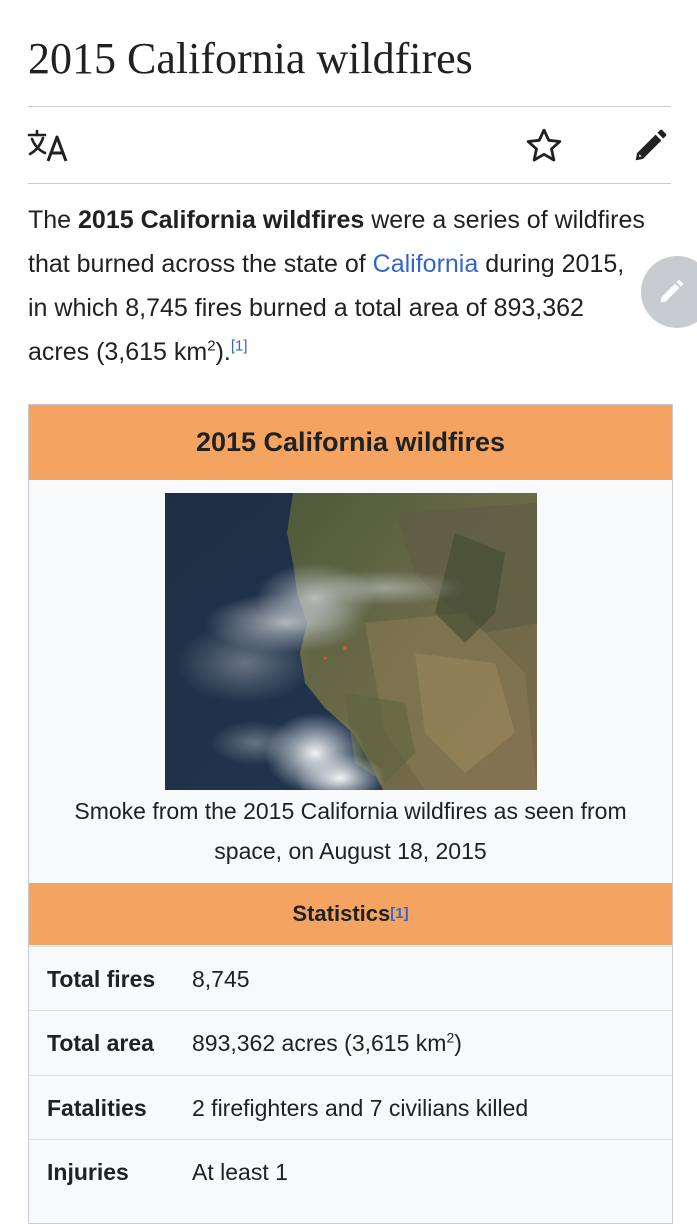 The width and height of the screenshot is (697, 1224). I want to click on star-icon, so click(544, 145).